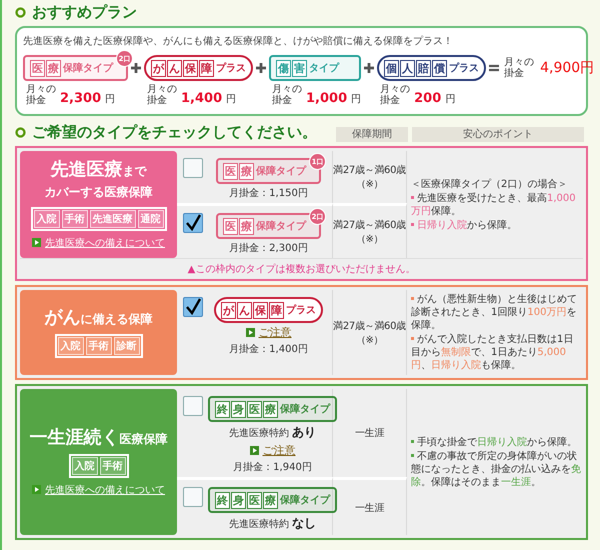 This screenshot has width=600, height=550. What do you see at coordinates (301, 267) in the screenshot?
I see `footnote: ▲この枠内のタイプは複数お選びいただけません。` at bounding box center [301, 267].